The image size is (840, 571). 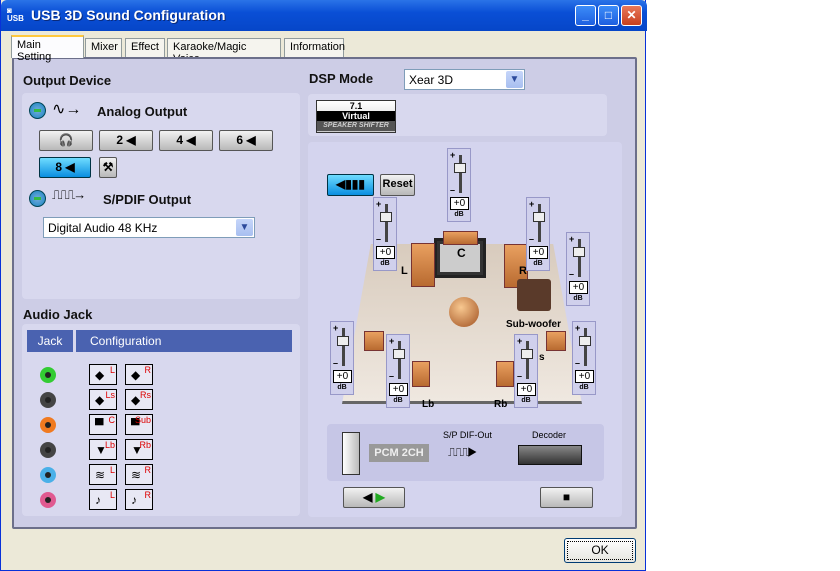 I want to click on speaker-play-icon: ◀ ▶, so click(x=374, y=497).